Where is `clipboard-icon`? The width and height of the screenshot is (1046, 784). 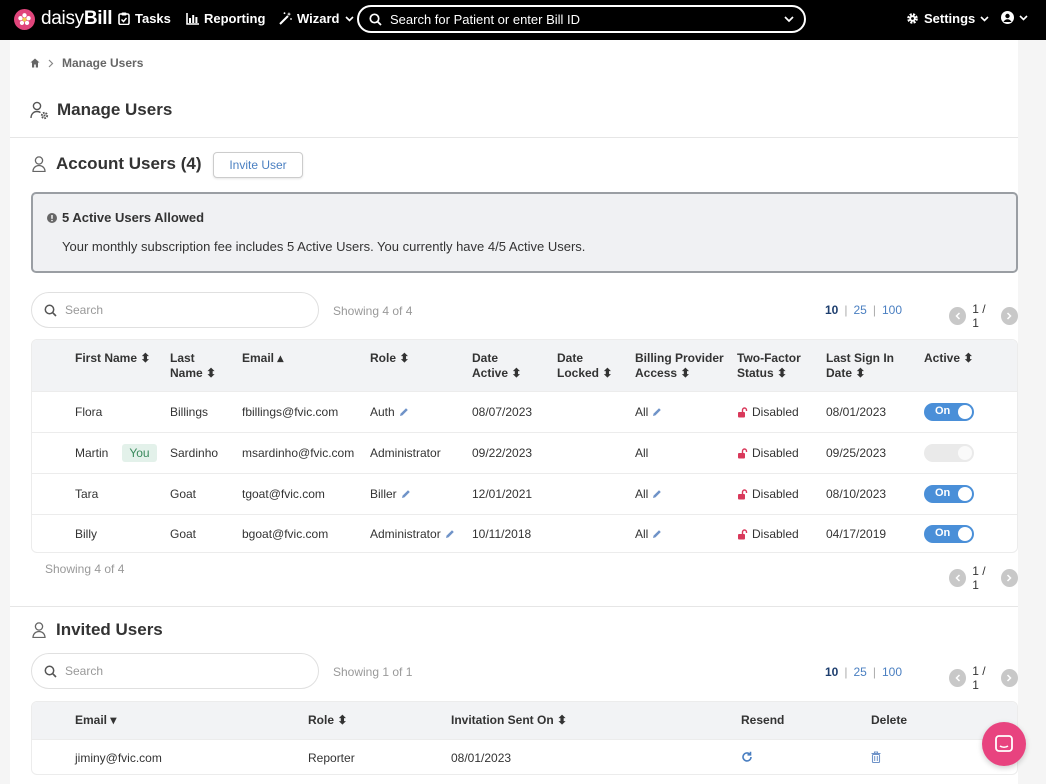 clipboard-icon is located at coordinates (124, 18).